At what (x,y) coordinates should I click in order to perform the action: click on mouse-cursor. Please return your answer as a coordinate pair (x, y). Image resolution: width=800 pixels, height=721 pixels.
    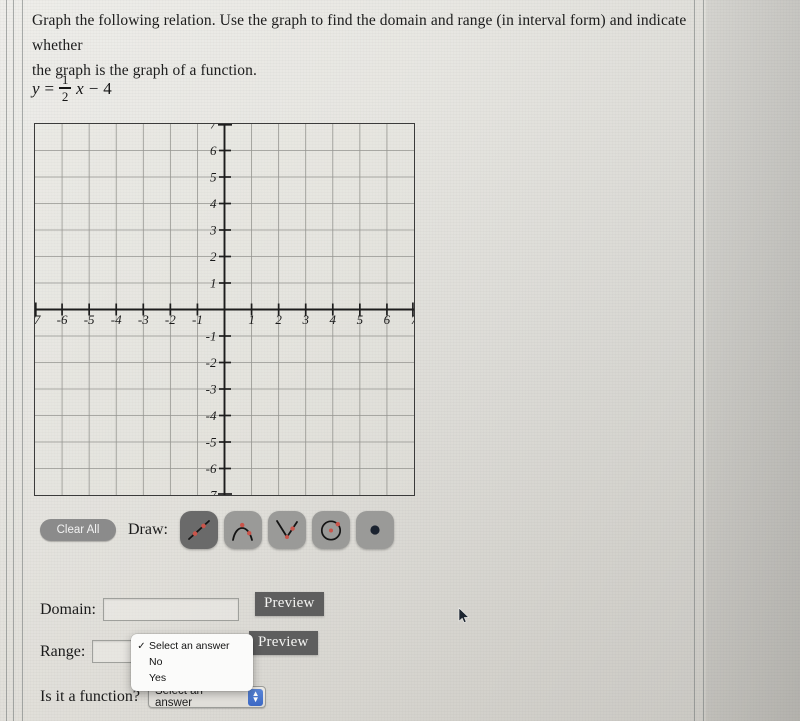
    Looking at the image, I should click on (464, 615).